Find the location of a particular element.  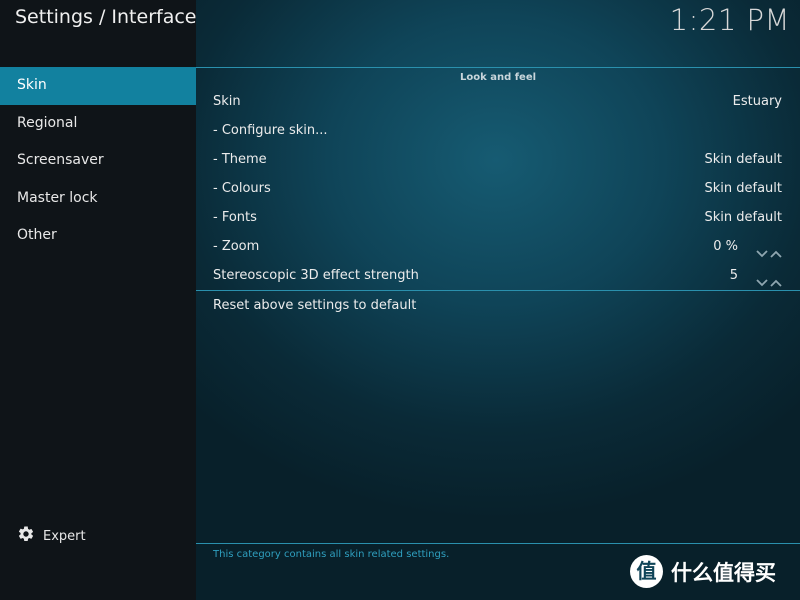

setting-value: 0 % is located at coordinates (725, 246).